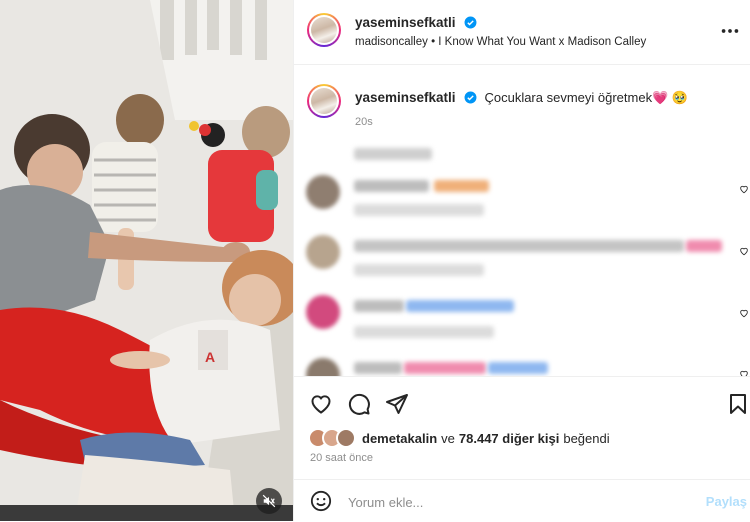 Image resolution: width=750 pixels, height=522 pixels. I want to click on post-time: 20 saat önce, so click(341, 458).